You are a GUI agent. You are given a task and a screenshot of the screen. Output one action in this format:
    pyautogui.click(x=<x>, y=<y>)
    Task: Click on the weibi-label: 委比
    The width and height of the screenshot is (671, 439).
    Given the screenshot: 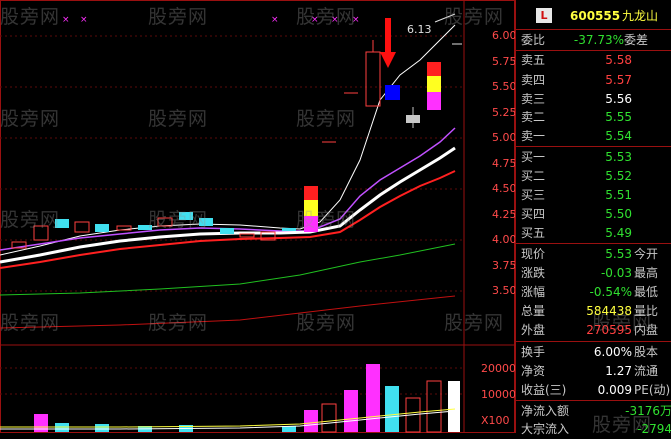 What is the action you would take?
    pyautogui.click(x=533, y=40)
    